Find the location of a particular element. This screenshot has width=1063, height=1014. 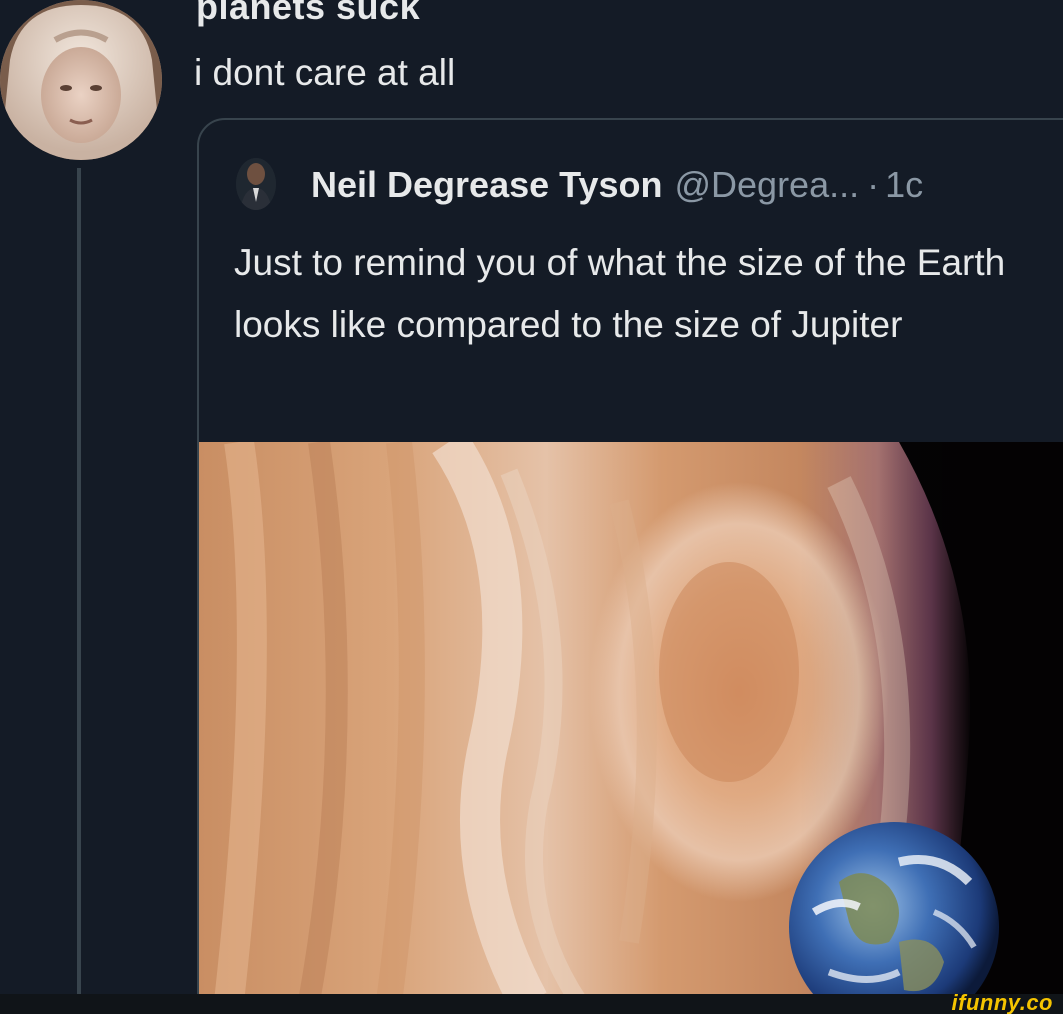

reply-text: i dont care at all is located at coordinates (325, 72).